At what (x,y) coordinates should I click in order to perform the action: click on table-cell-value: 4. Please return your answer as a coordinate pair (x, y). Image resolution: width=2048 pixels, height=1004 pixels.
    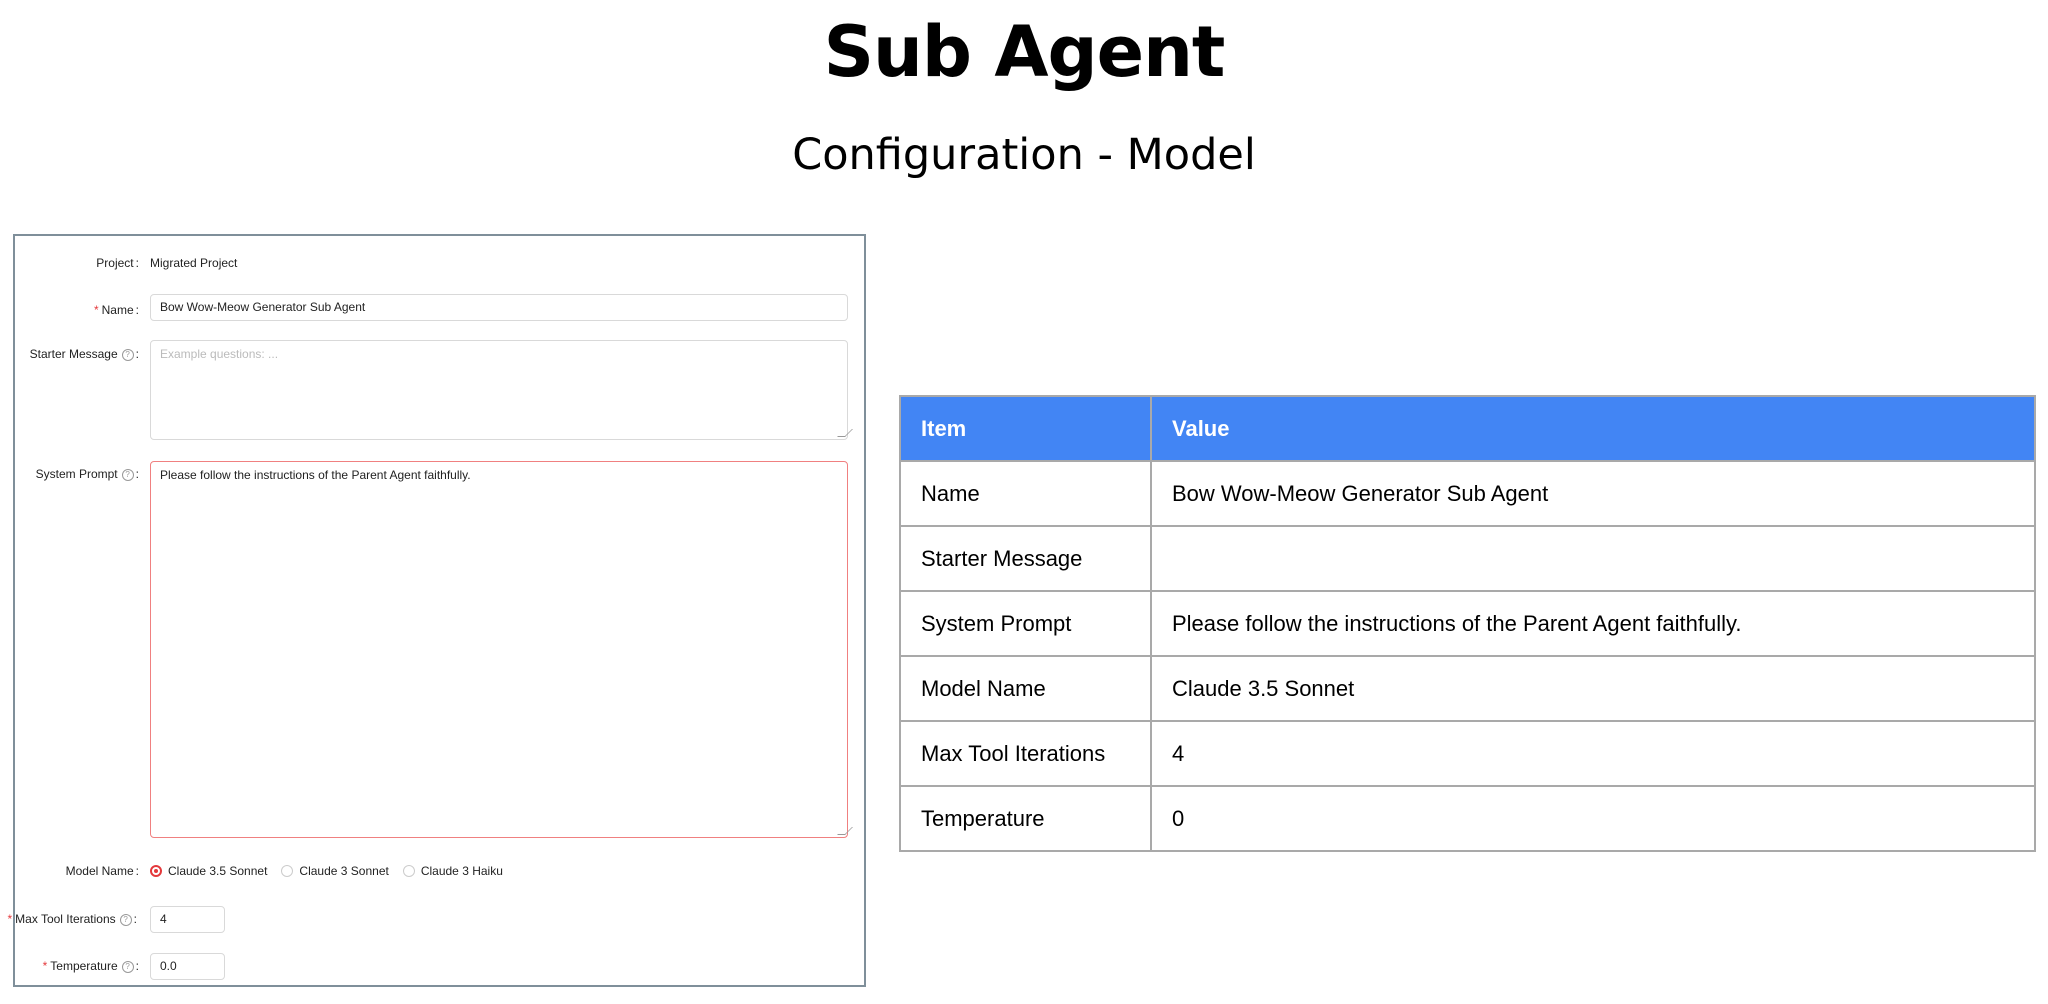
    Looking at the image, I should click on (1593, 753).